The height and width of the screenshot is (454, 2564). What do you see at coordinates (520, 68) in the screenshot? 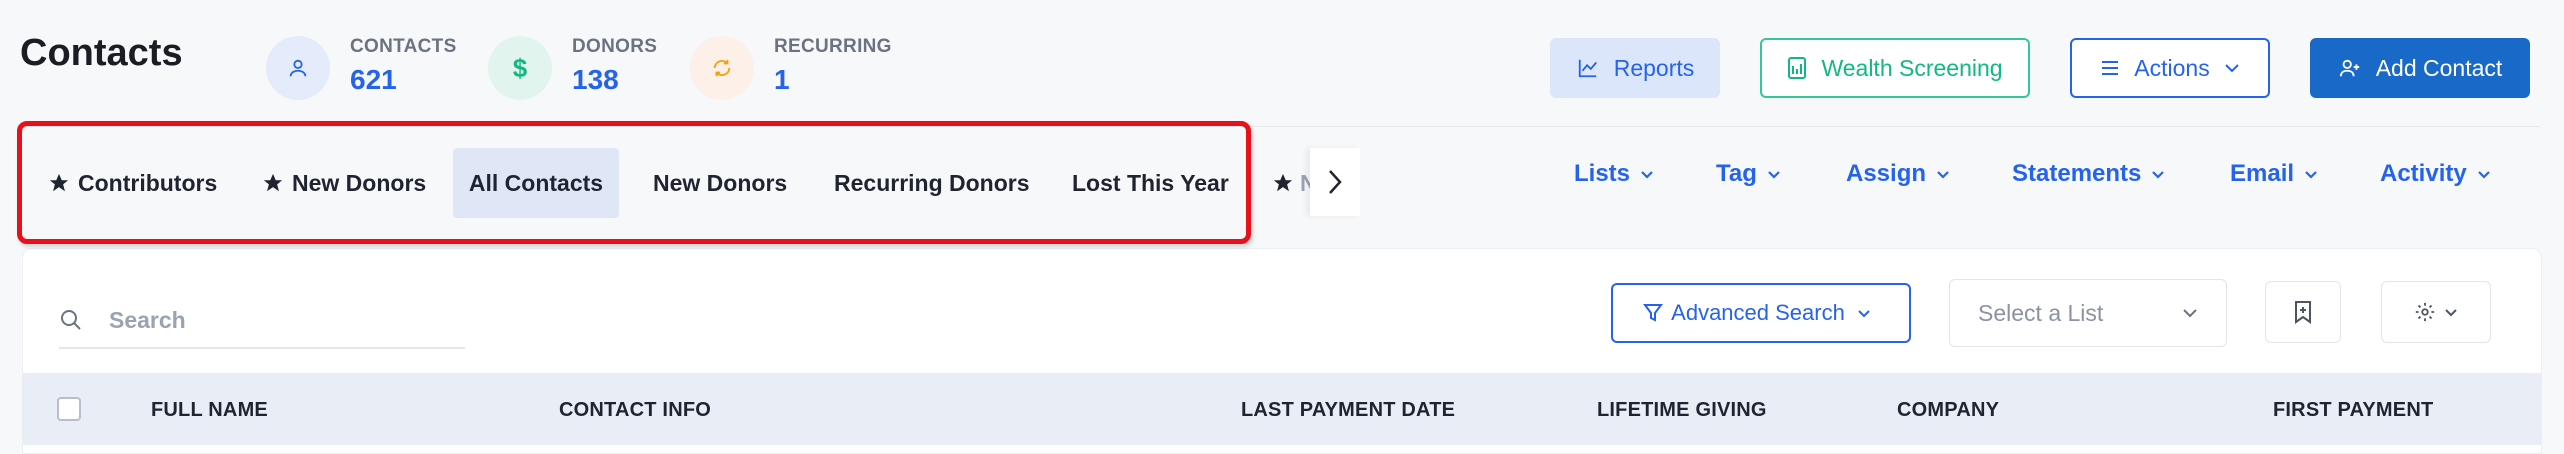
I see `dollar-icon: $` at bounding box center [520, 68].